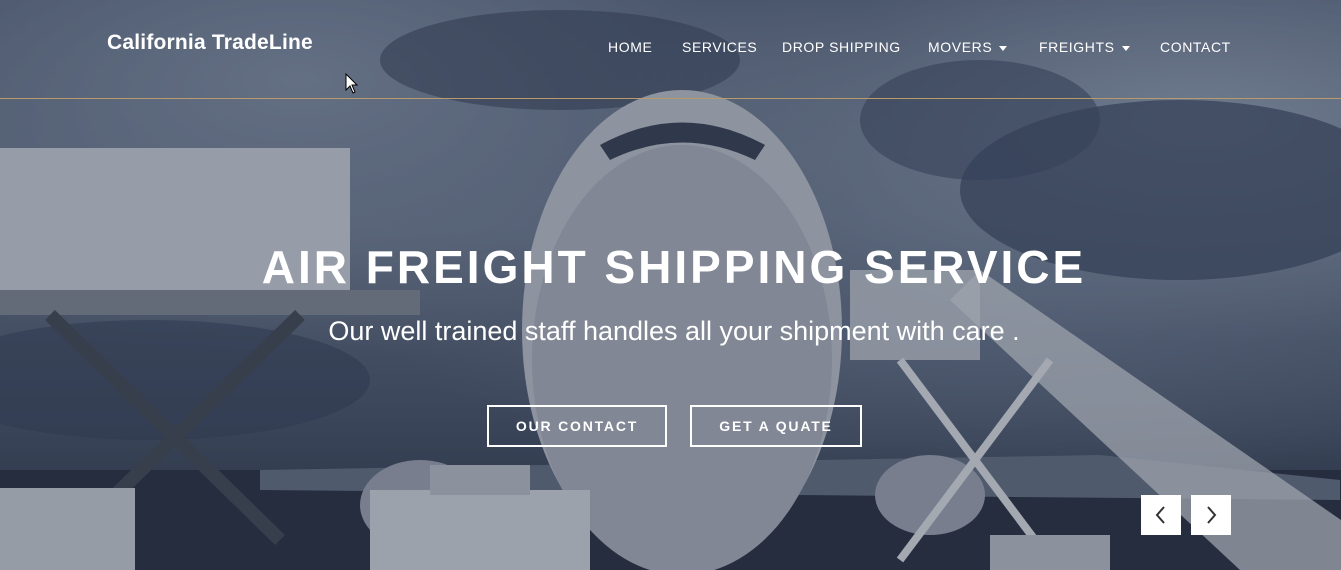 The height and width of the screenshot is (570, 1341). I want to click on nav-movers-label: MOVERS, so click(960, 47).